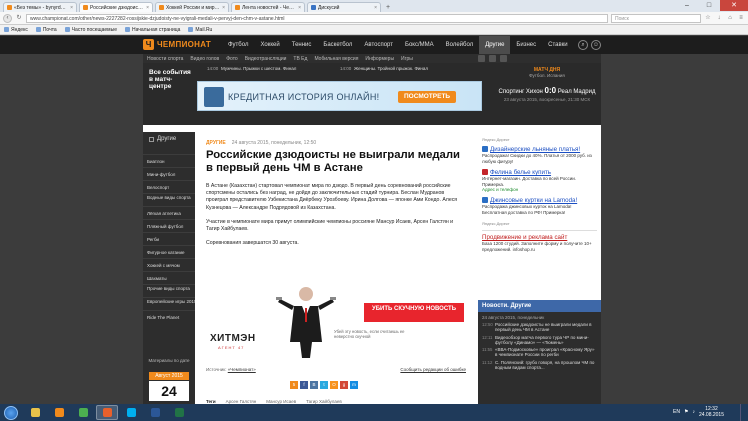 This screenshot has width=748, height=421. I want to click on calendar-day: 24, so click(169, 391).